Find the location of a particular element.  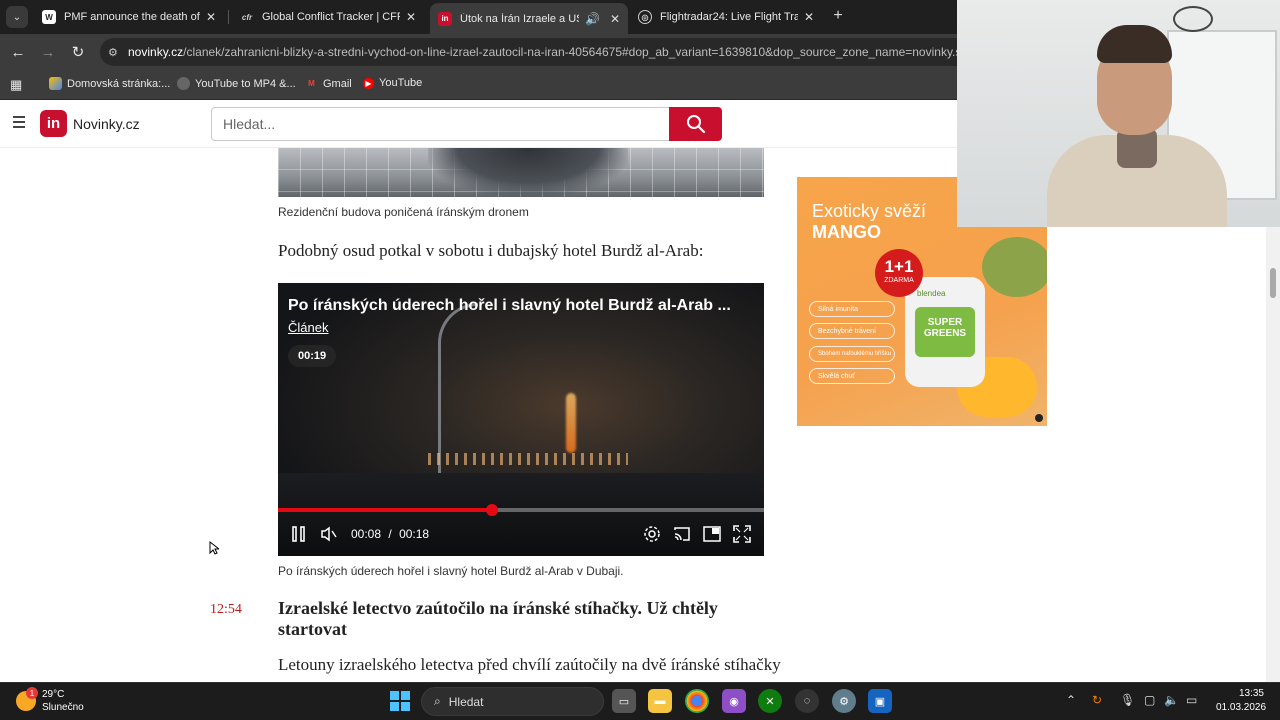

update-timestamp: 12:54 is located at coordinates (226, 609).